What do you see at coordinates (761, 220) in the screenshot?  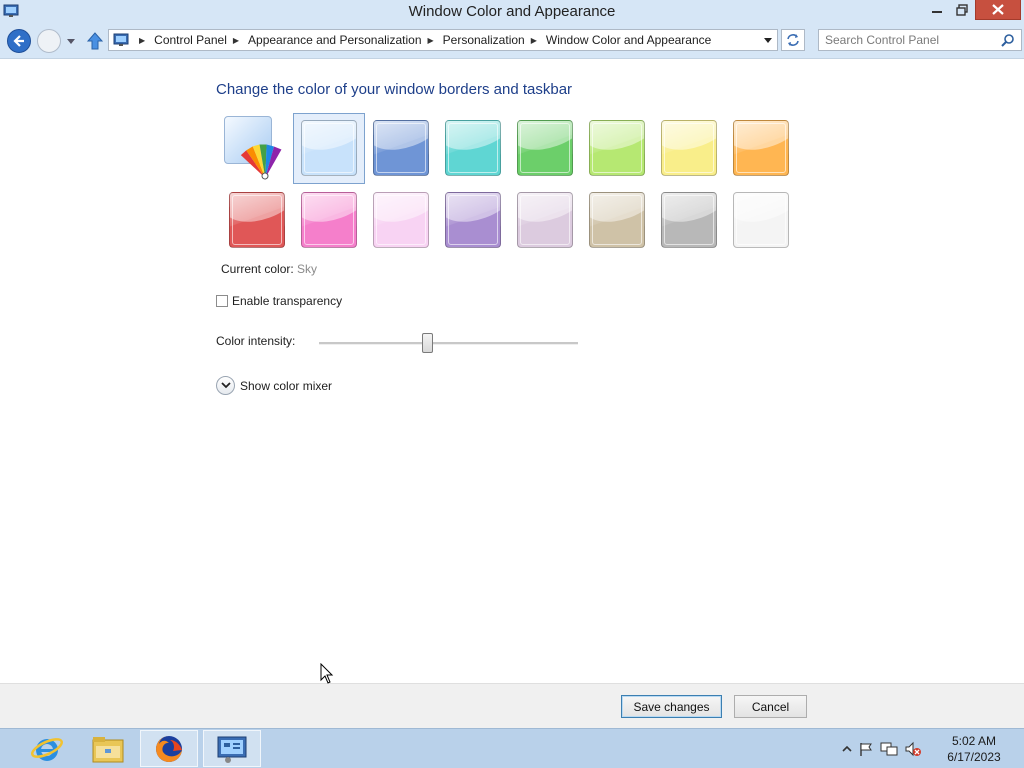 I see `color-swatch-white` at bounding box center [761, 220].